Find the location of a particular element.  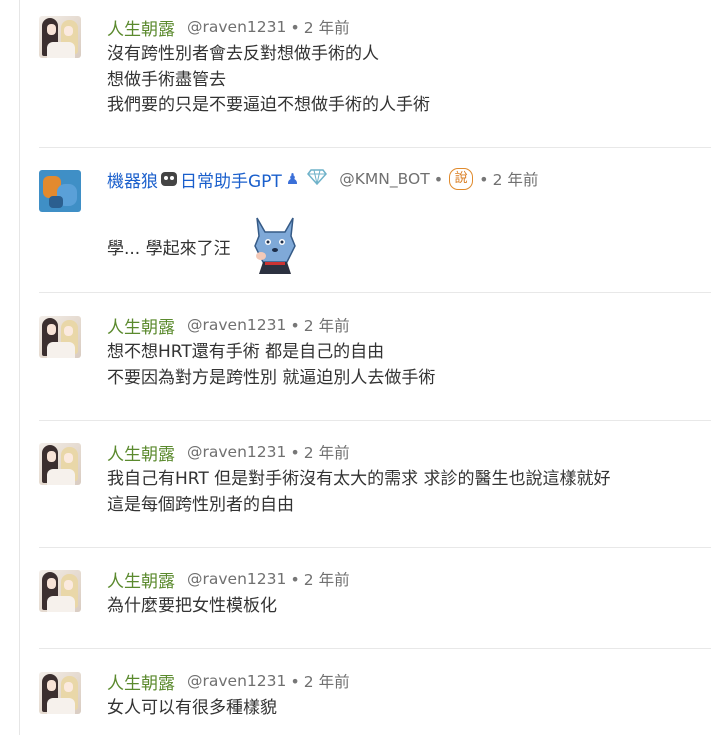

thread-rule is located at coordinates (19, 367).